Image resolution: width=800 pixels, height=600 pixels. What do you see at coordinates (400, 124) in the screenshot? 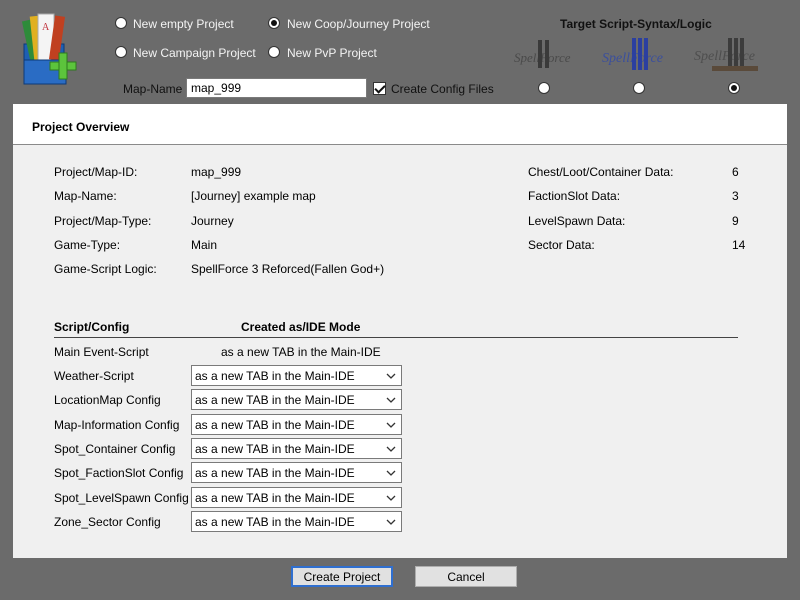
I see `panel-header: Project Overview` at bounding box center [400, 124].